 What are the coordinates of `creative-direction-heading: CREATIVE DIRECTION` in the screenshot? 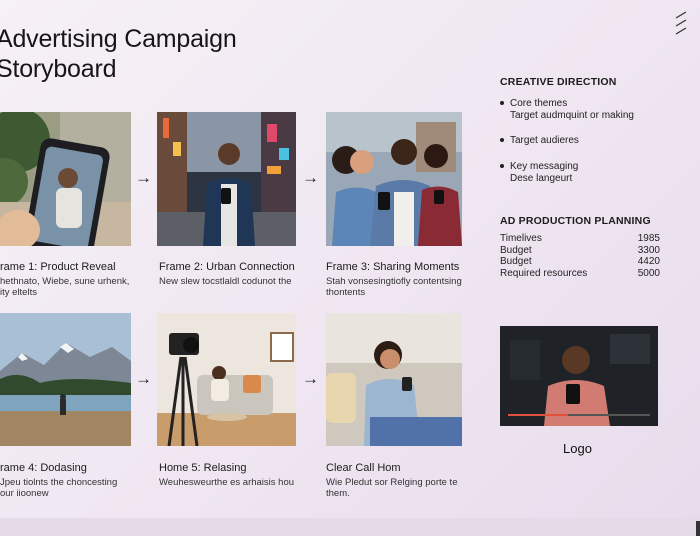 It's located at (558, 82).